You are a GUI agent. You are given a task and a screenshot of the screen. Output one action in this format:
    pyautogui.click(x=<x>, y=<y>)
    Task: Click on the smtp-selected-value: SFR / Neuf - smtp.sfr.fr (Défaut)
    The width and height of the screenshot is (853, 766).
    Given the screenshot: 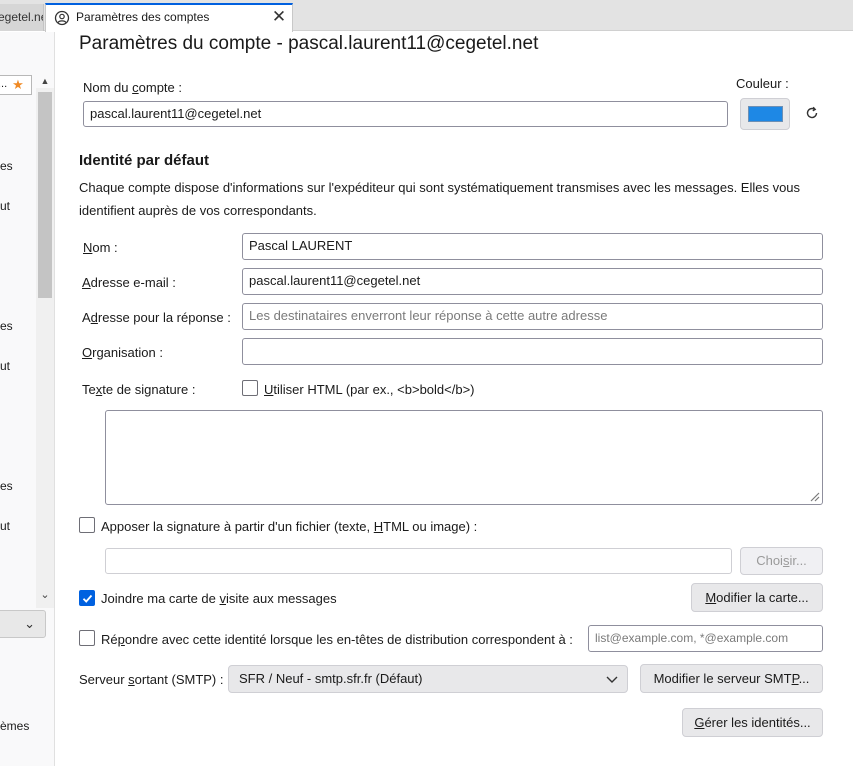 What is the action you would take?
    pyautogui.click(x=331, y=678)
    